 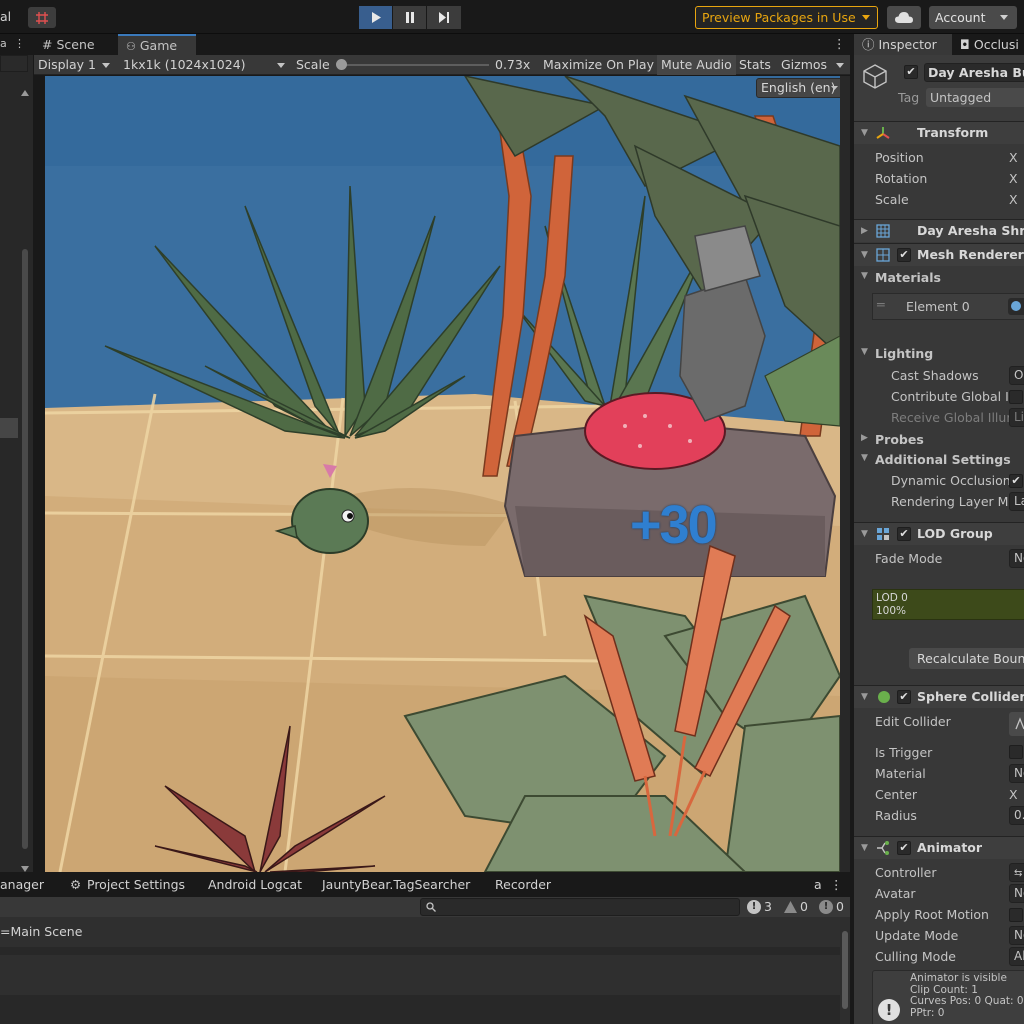 What do you see at coordinates (420, 932) in the screenshot?
I see `console-row: =Main Scene` at bounding box center [420, 932].